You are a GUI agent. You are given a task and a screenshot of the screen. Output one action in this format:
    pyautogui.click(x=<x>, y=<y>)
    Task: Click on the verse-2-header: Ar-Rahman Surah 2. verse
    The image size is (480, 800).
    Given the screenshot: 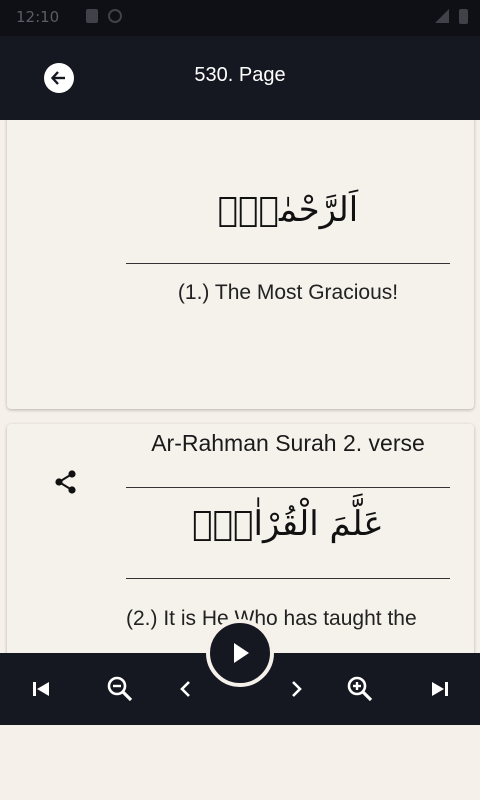 What is the action you would take?
    pyautogui.click(x=288, y=443)
    